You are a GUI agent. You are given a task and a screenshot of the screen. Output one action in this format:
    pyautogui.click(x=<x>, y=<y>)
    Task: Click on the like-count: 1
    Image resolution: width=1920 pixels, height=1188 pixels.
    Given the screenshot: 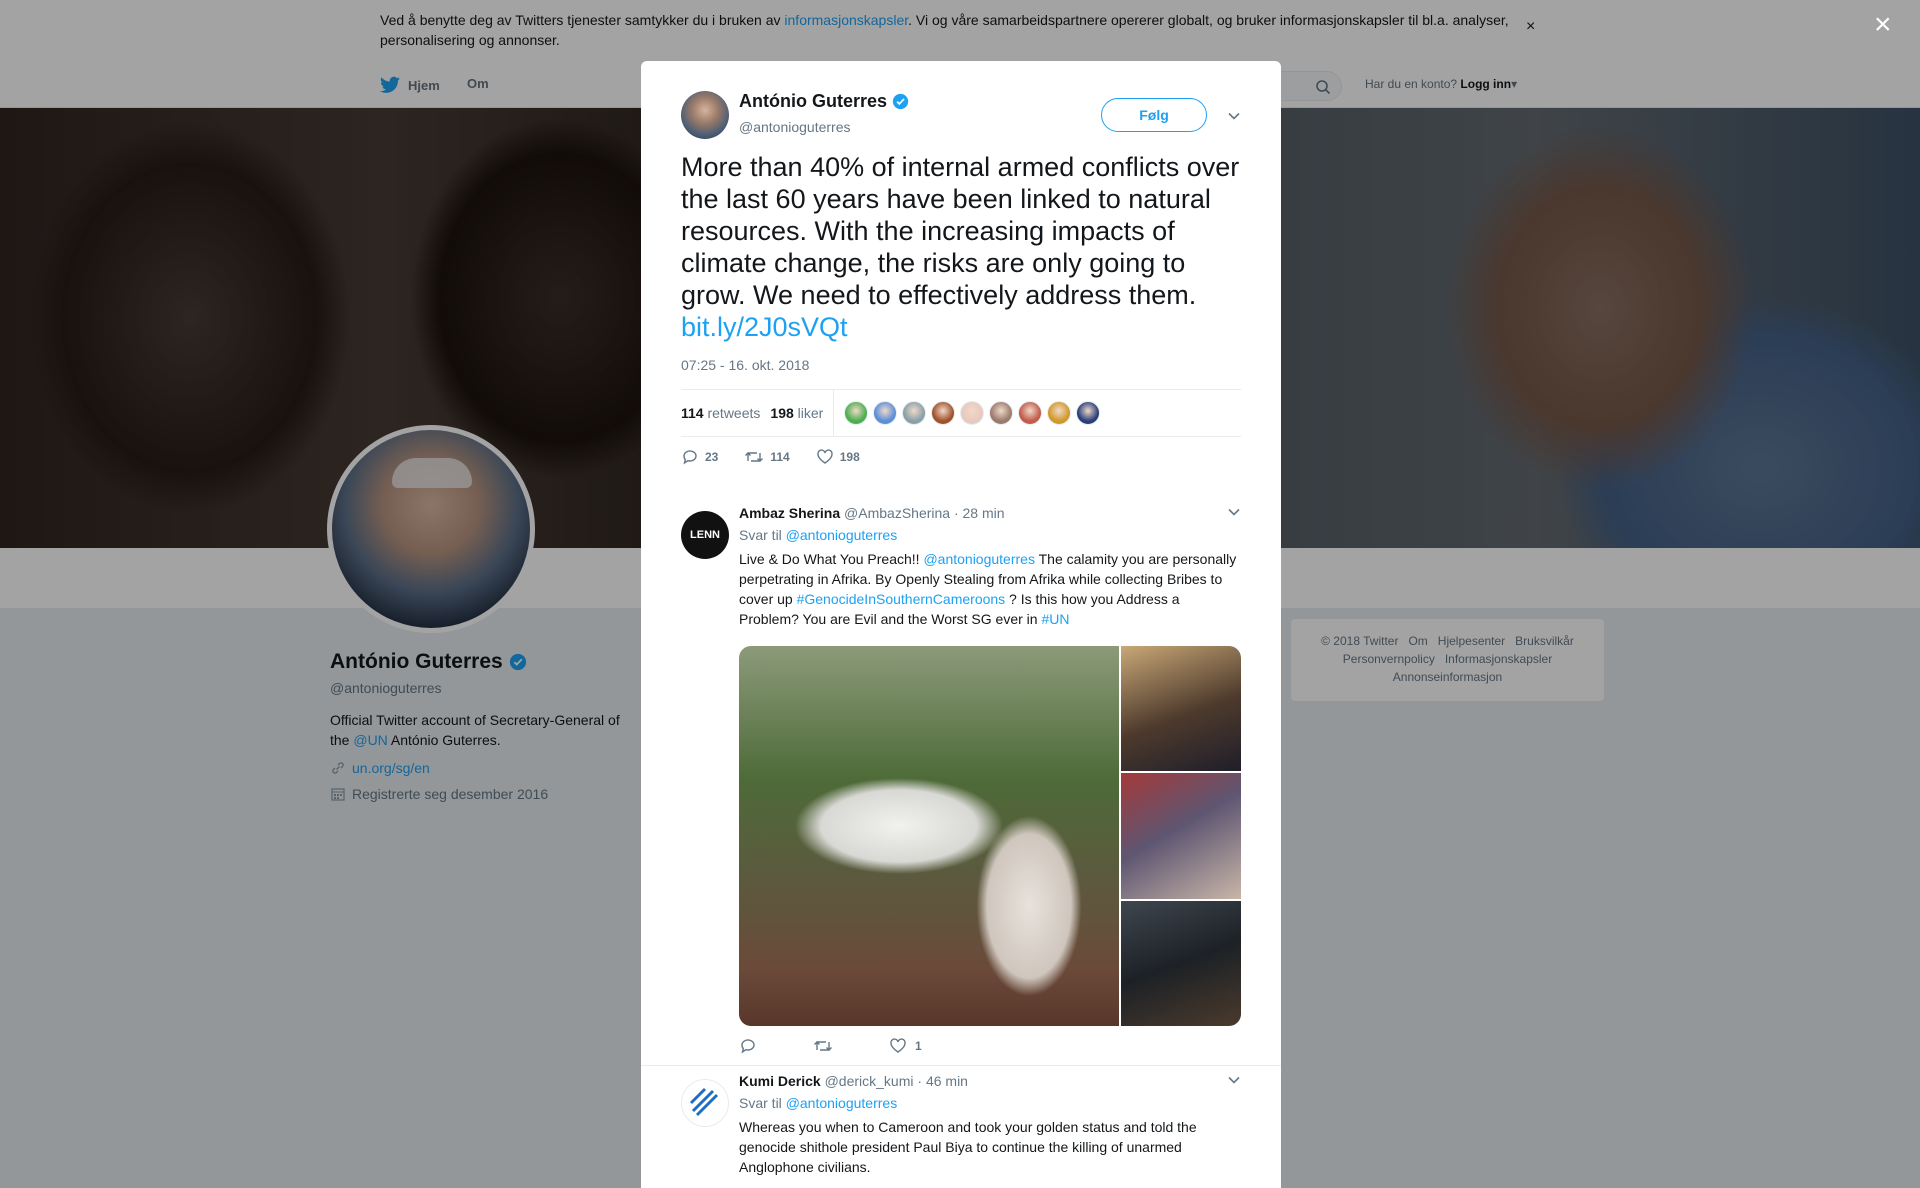 What is the action you would take?
    pyautogui.click(x=918, y=1046)
    